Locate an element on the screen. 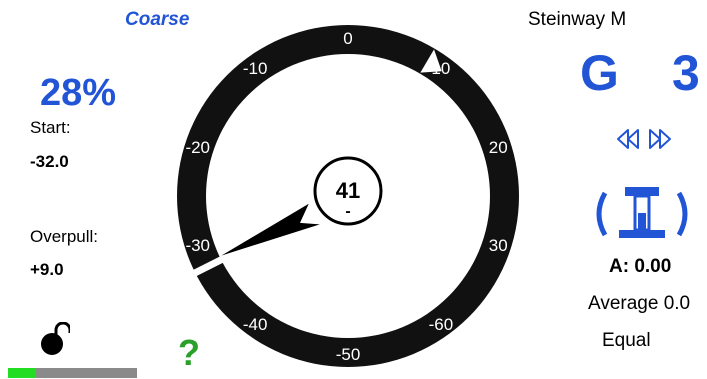  a-frequency-offset: A: 0.00 is located at coordinates (640, 267).